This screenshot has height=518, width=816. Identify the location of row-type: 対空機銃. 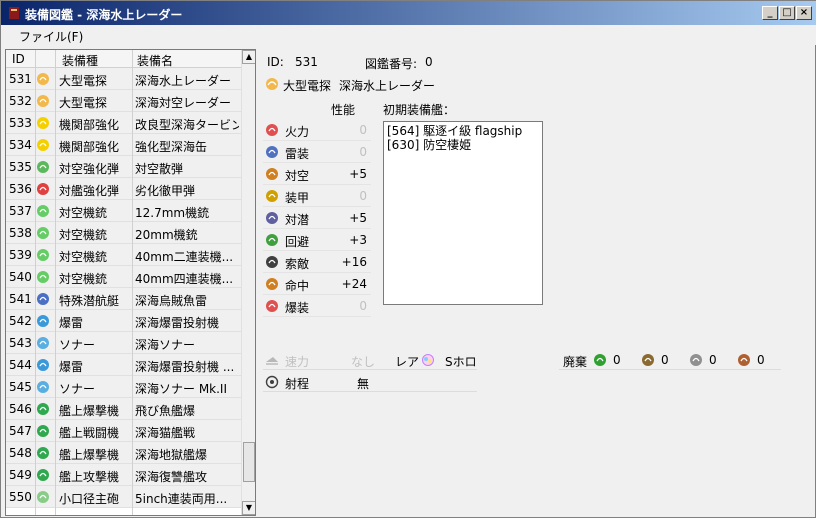
(83, 235).